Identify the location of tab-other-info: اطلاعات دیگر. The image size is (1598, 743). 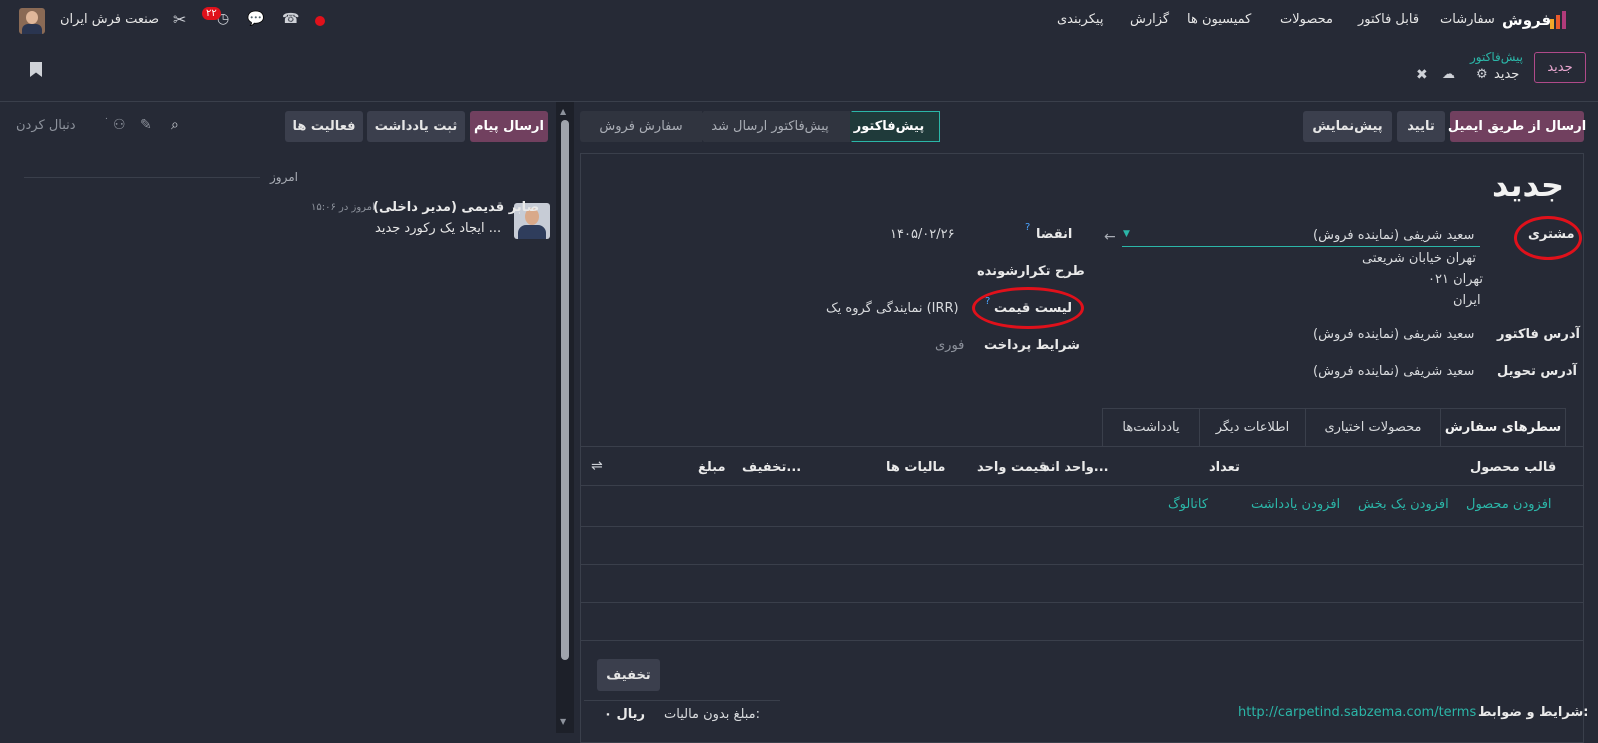
(1252, 427).